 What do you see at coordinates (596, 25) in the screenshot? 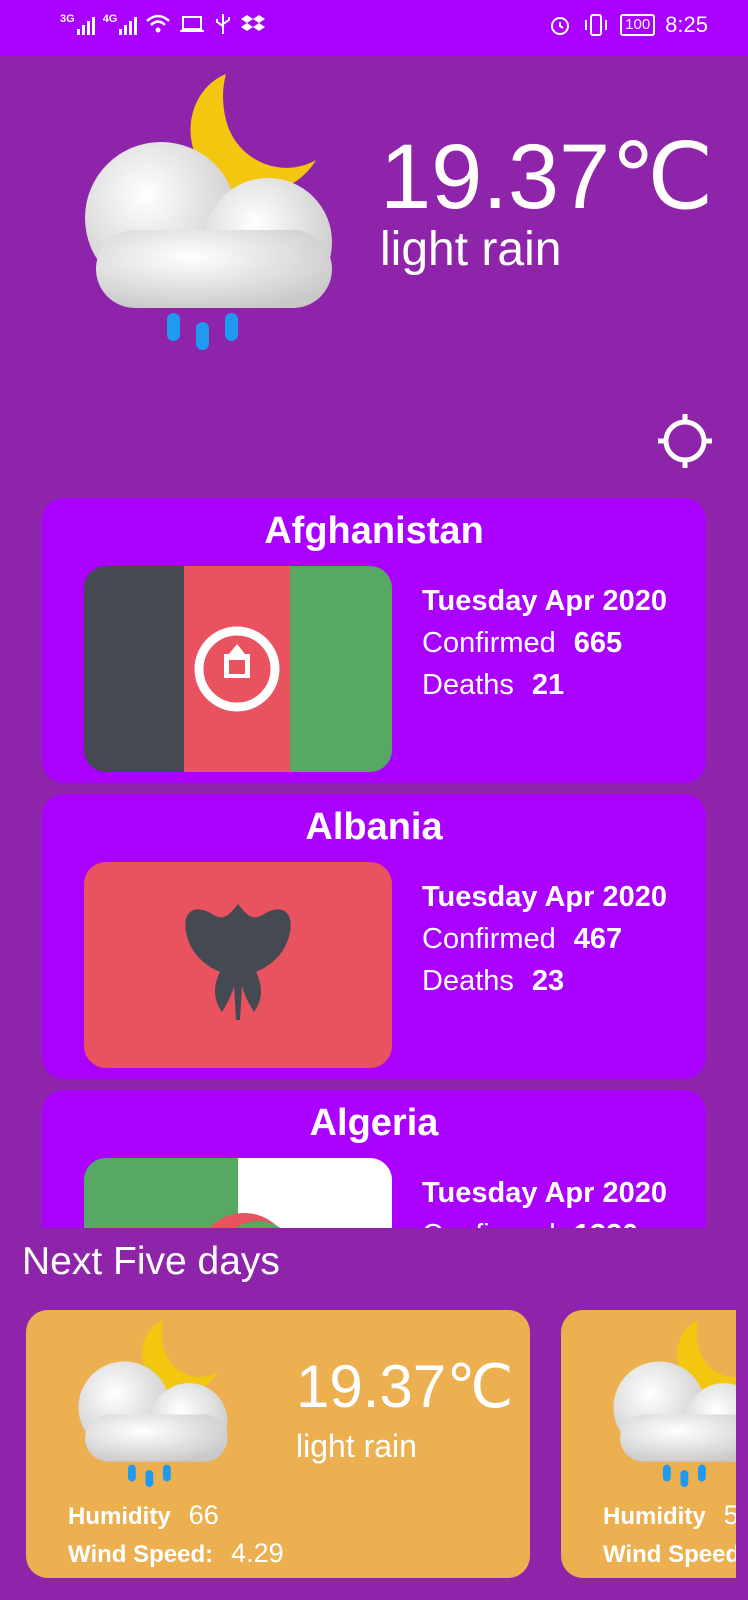
I see `vibrate-icon` at bounding box center [596, 25].